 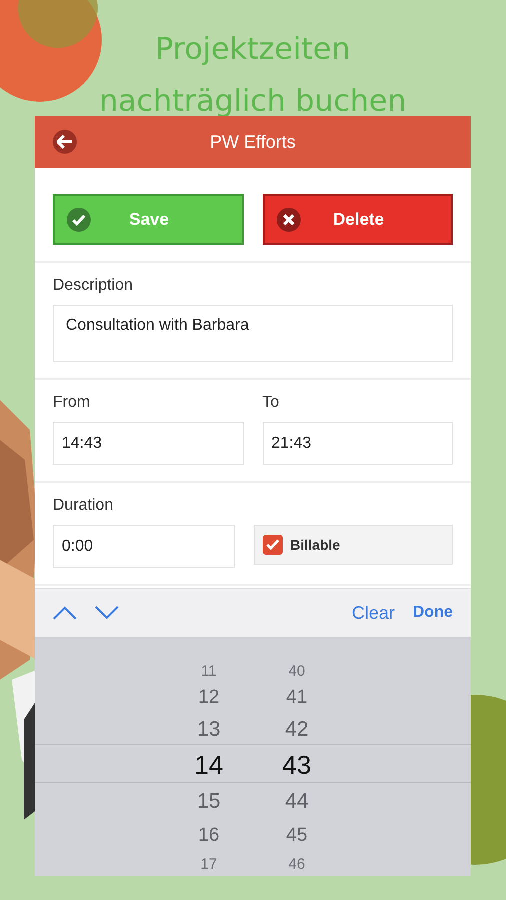 What do you see at coordinates (353, 545) in the screenshot?
I see `billable-checkbox: Billable` at bounding box center [353, 545].